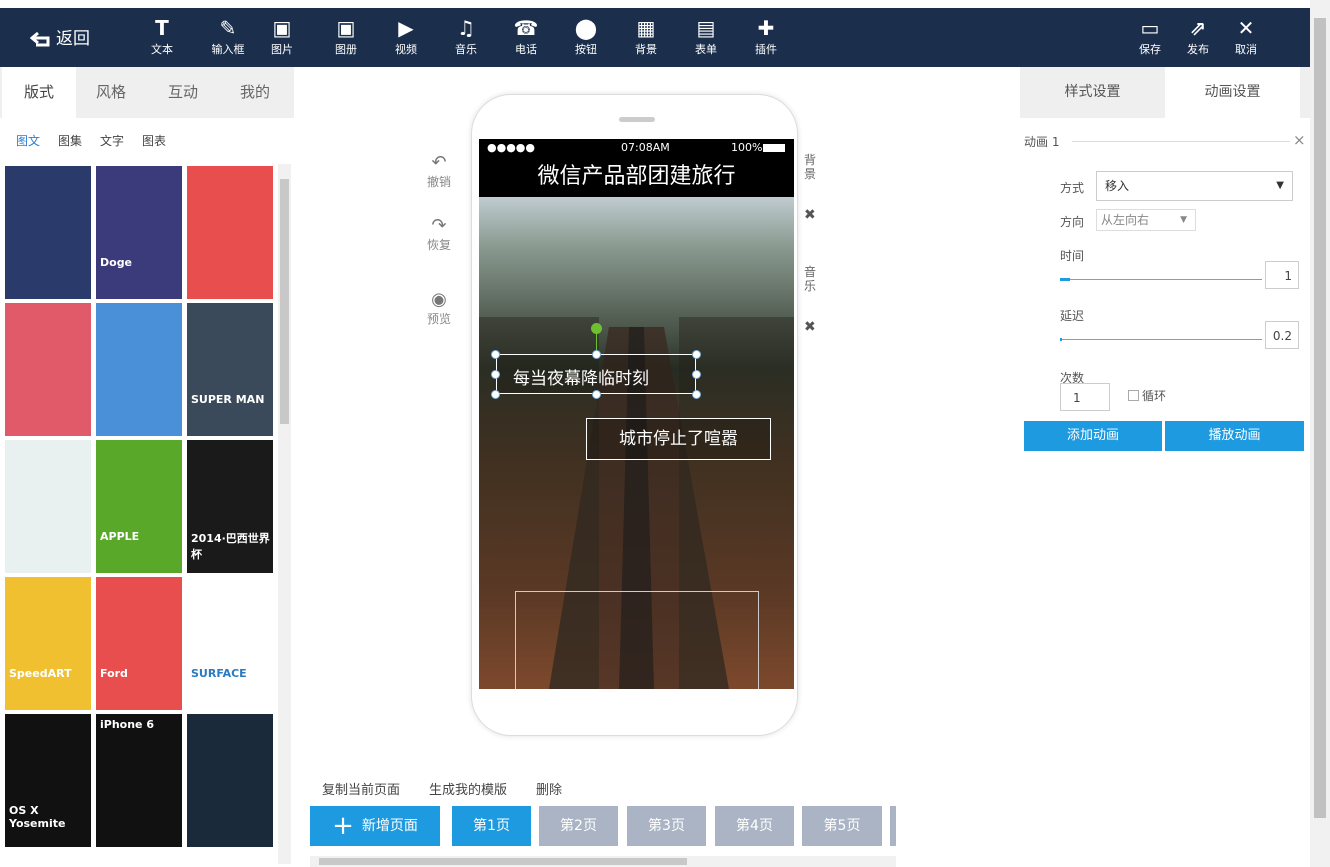 Image resolution: width=1330 pixels, height=867 pixels. What do you see at coordinates (596, 328) in the screenshot?
I see `rotate-handle` at bounding box center [596, 328].